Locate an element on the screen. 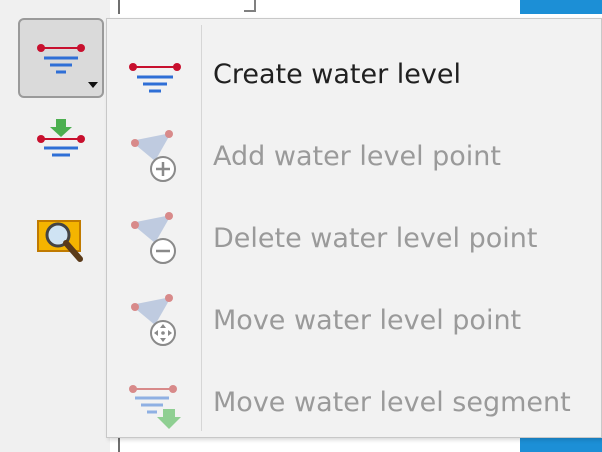 The height and width of the screenshot is (452, 602). background-divider is located at coordinates (119, 7).